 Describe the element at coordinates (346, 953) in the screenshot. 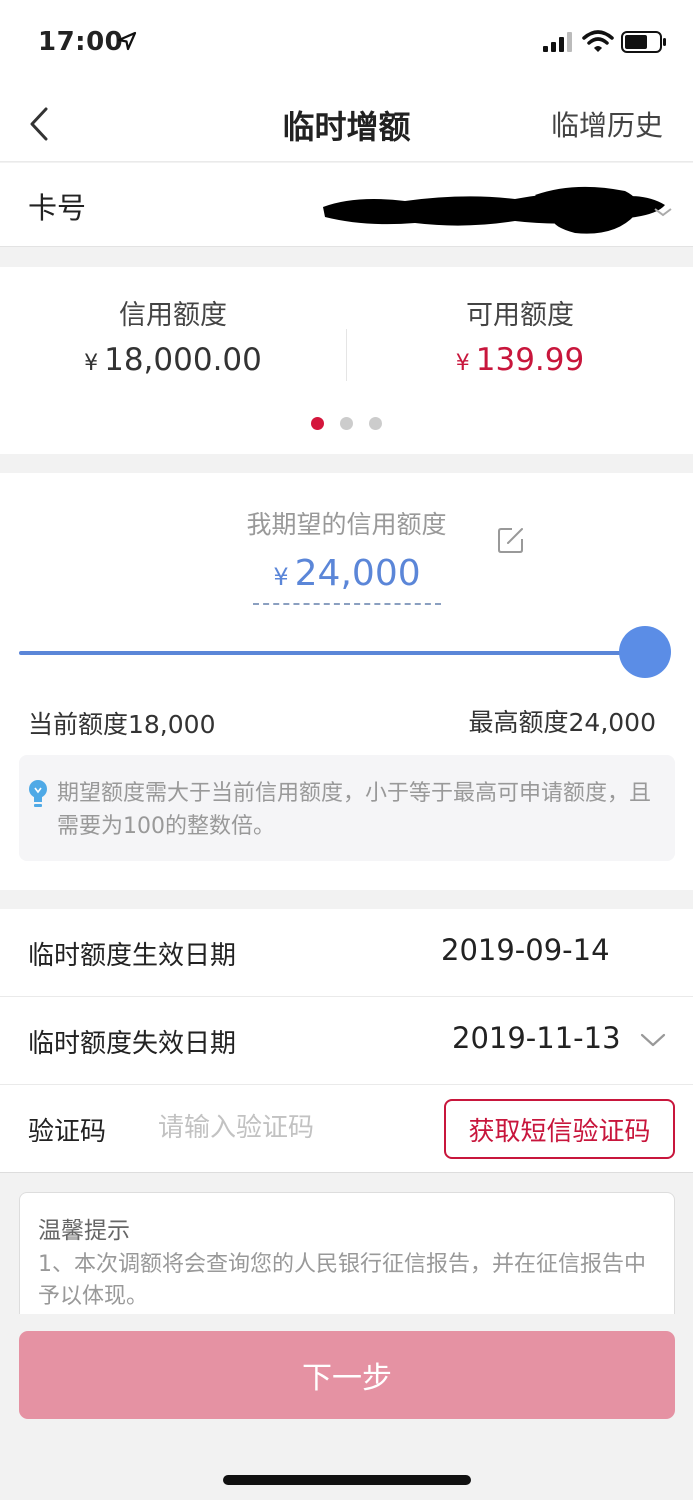

I see `effective-date-row: 临时额度生效日期 2019-09-14` at that location.